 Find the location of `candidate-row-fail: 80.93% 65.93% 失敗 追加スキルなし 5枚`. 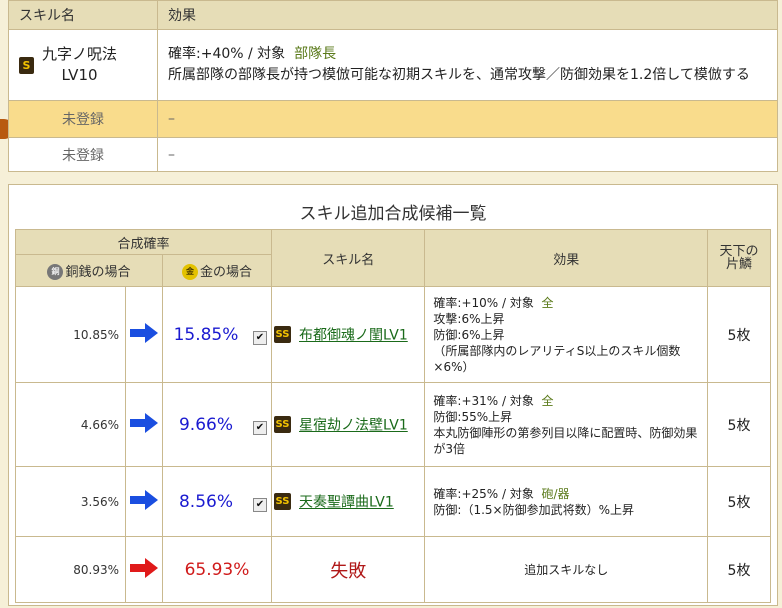

candidate-row-fail: 80.93% 65.93% 失敗 追加スキルなし 5枚 is located at coordinates (393, 569).